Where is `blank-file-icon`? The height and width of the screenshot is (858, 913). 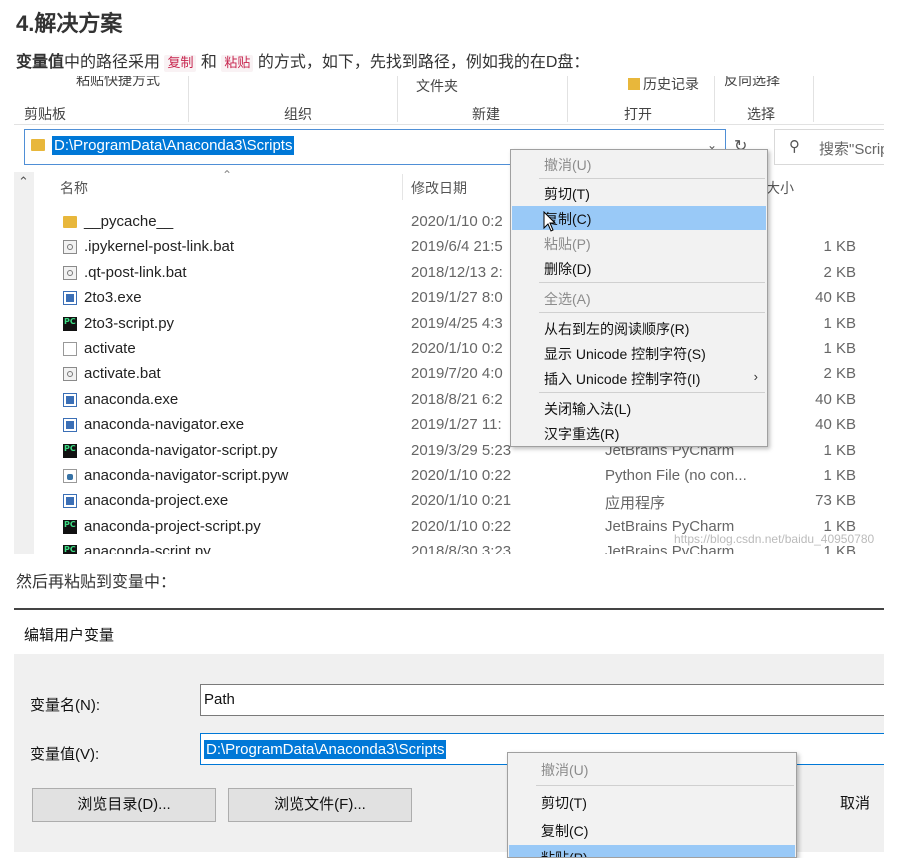
blank-file-icon is located at coordinates (70, 349).